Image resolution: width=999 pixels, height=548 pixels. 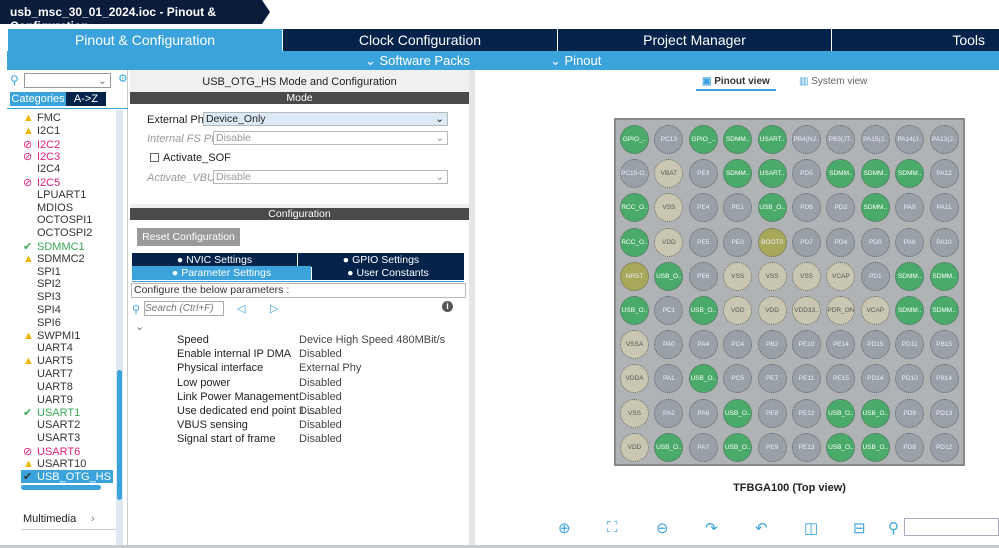 What do you see at coordinates (875, 242) in the screenshot?
I see `pin: PD0` at bounding box center [875, 242].